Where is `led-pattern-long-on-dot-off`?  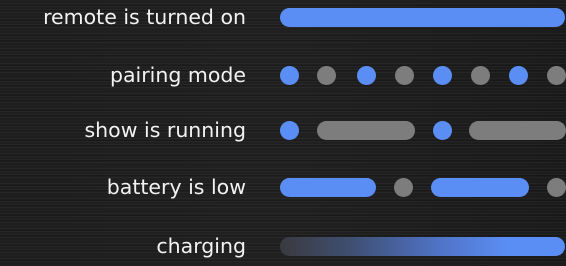 led-pattern-long-on-dot-off is located at coordinates (422, 187).